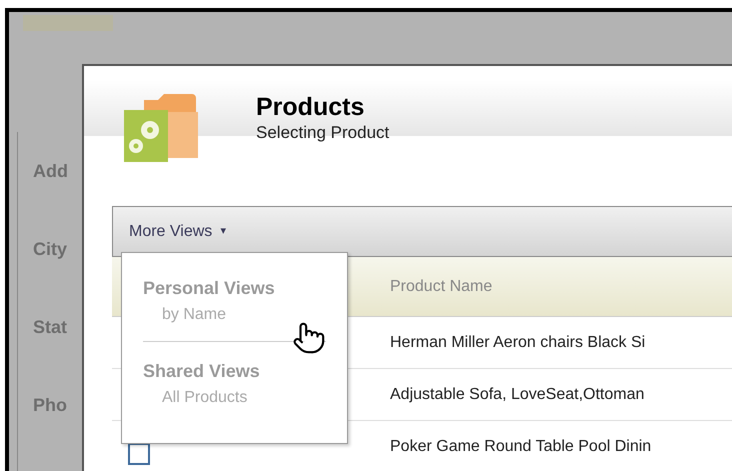 The height and width of the screenshot is (471, 732). I want to click on product-name-cell-text: Herman Miller Aeron chairs Black Si, so click(518, 342).